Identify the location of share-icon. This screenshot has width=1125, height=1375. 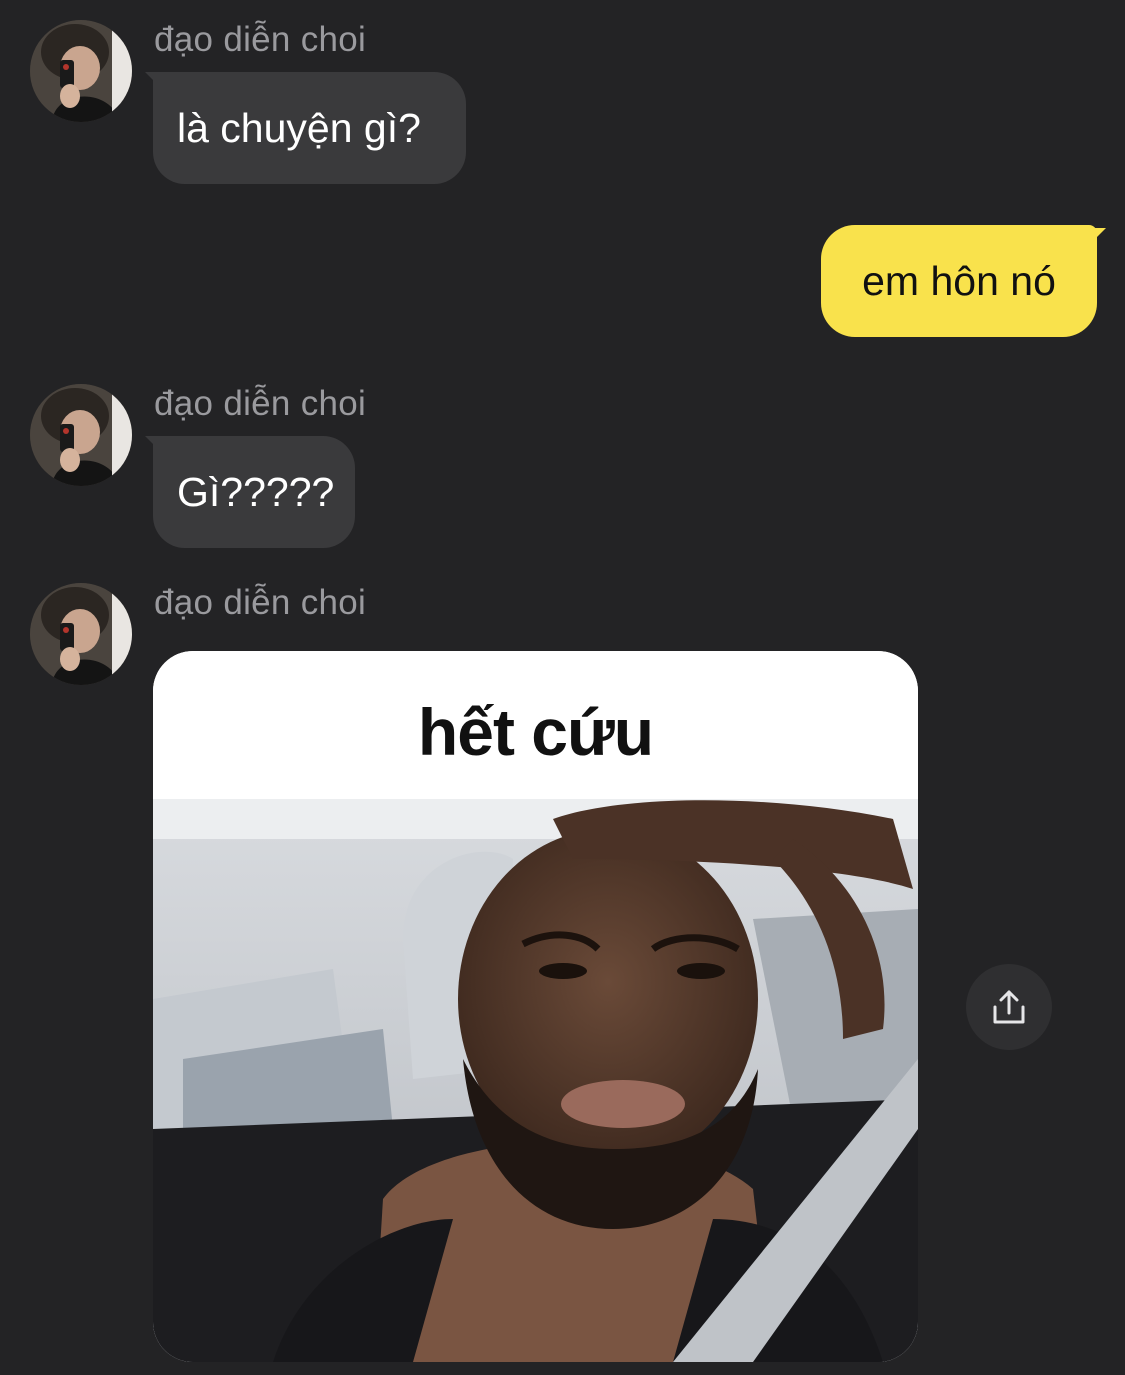
(1009, 1007).